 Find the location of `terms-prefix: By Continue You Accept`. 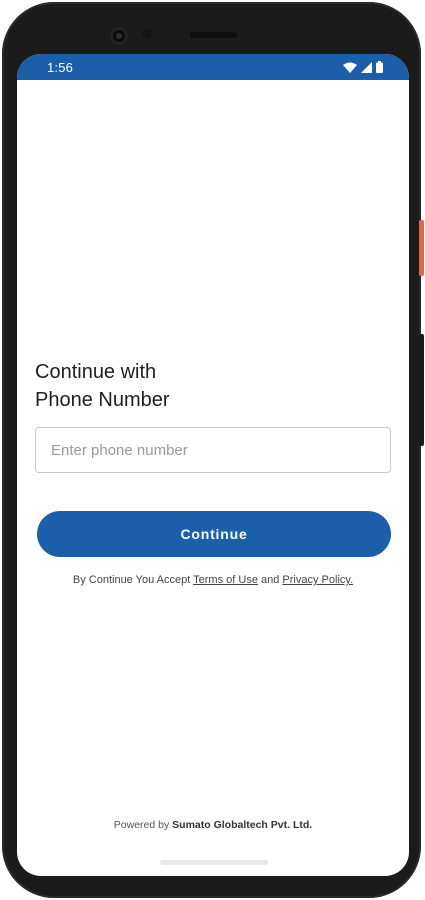

terms-prefix: By Continue You Accept is located at coordinates (133, 580).